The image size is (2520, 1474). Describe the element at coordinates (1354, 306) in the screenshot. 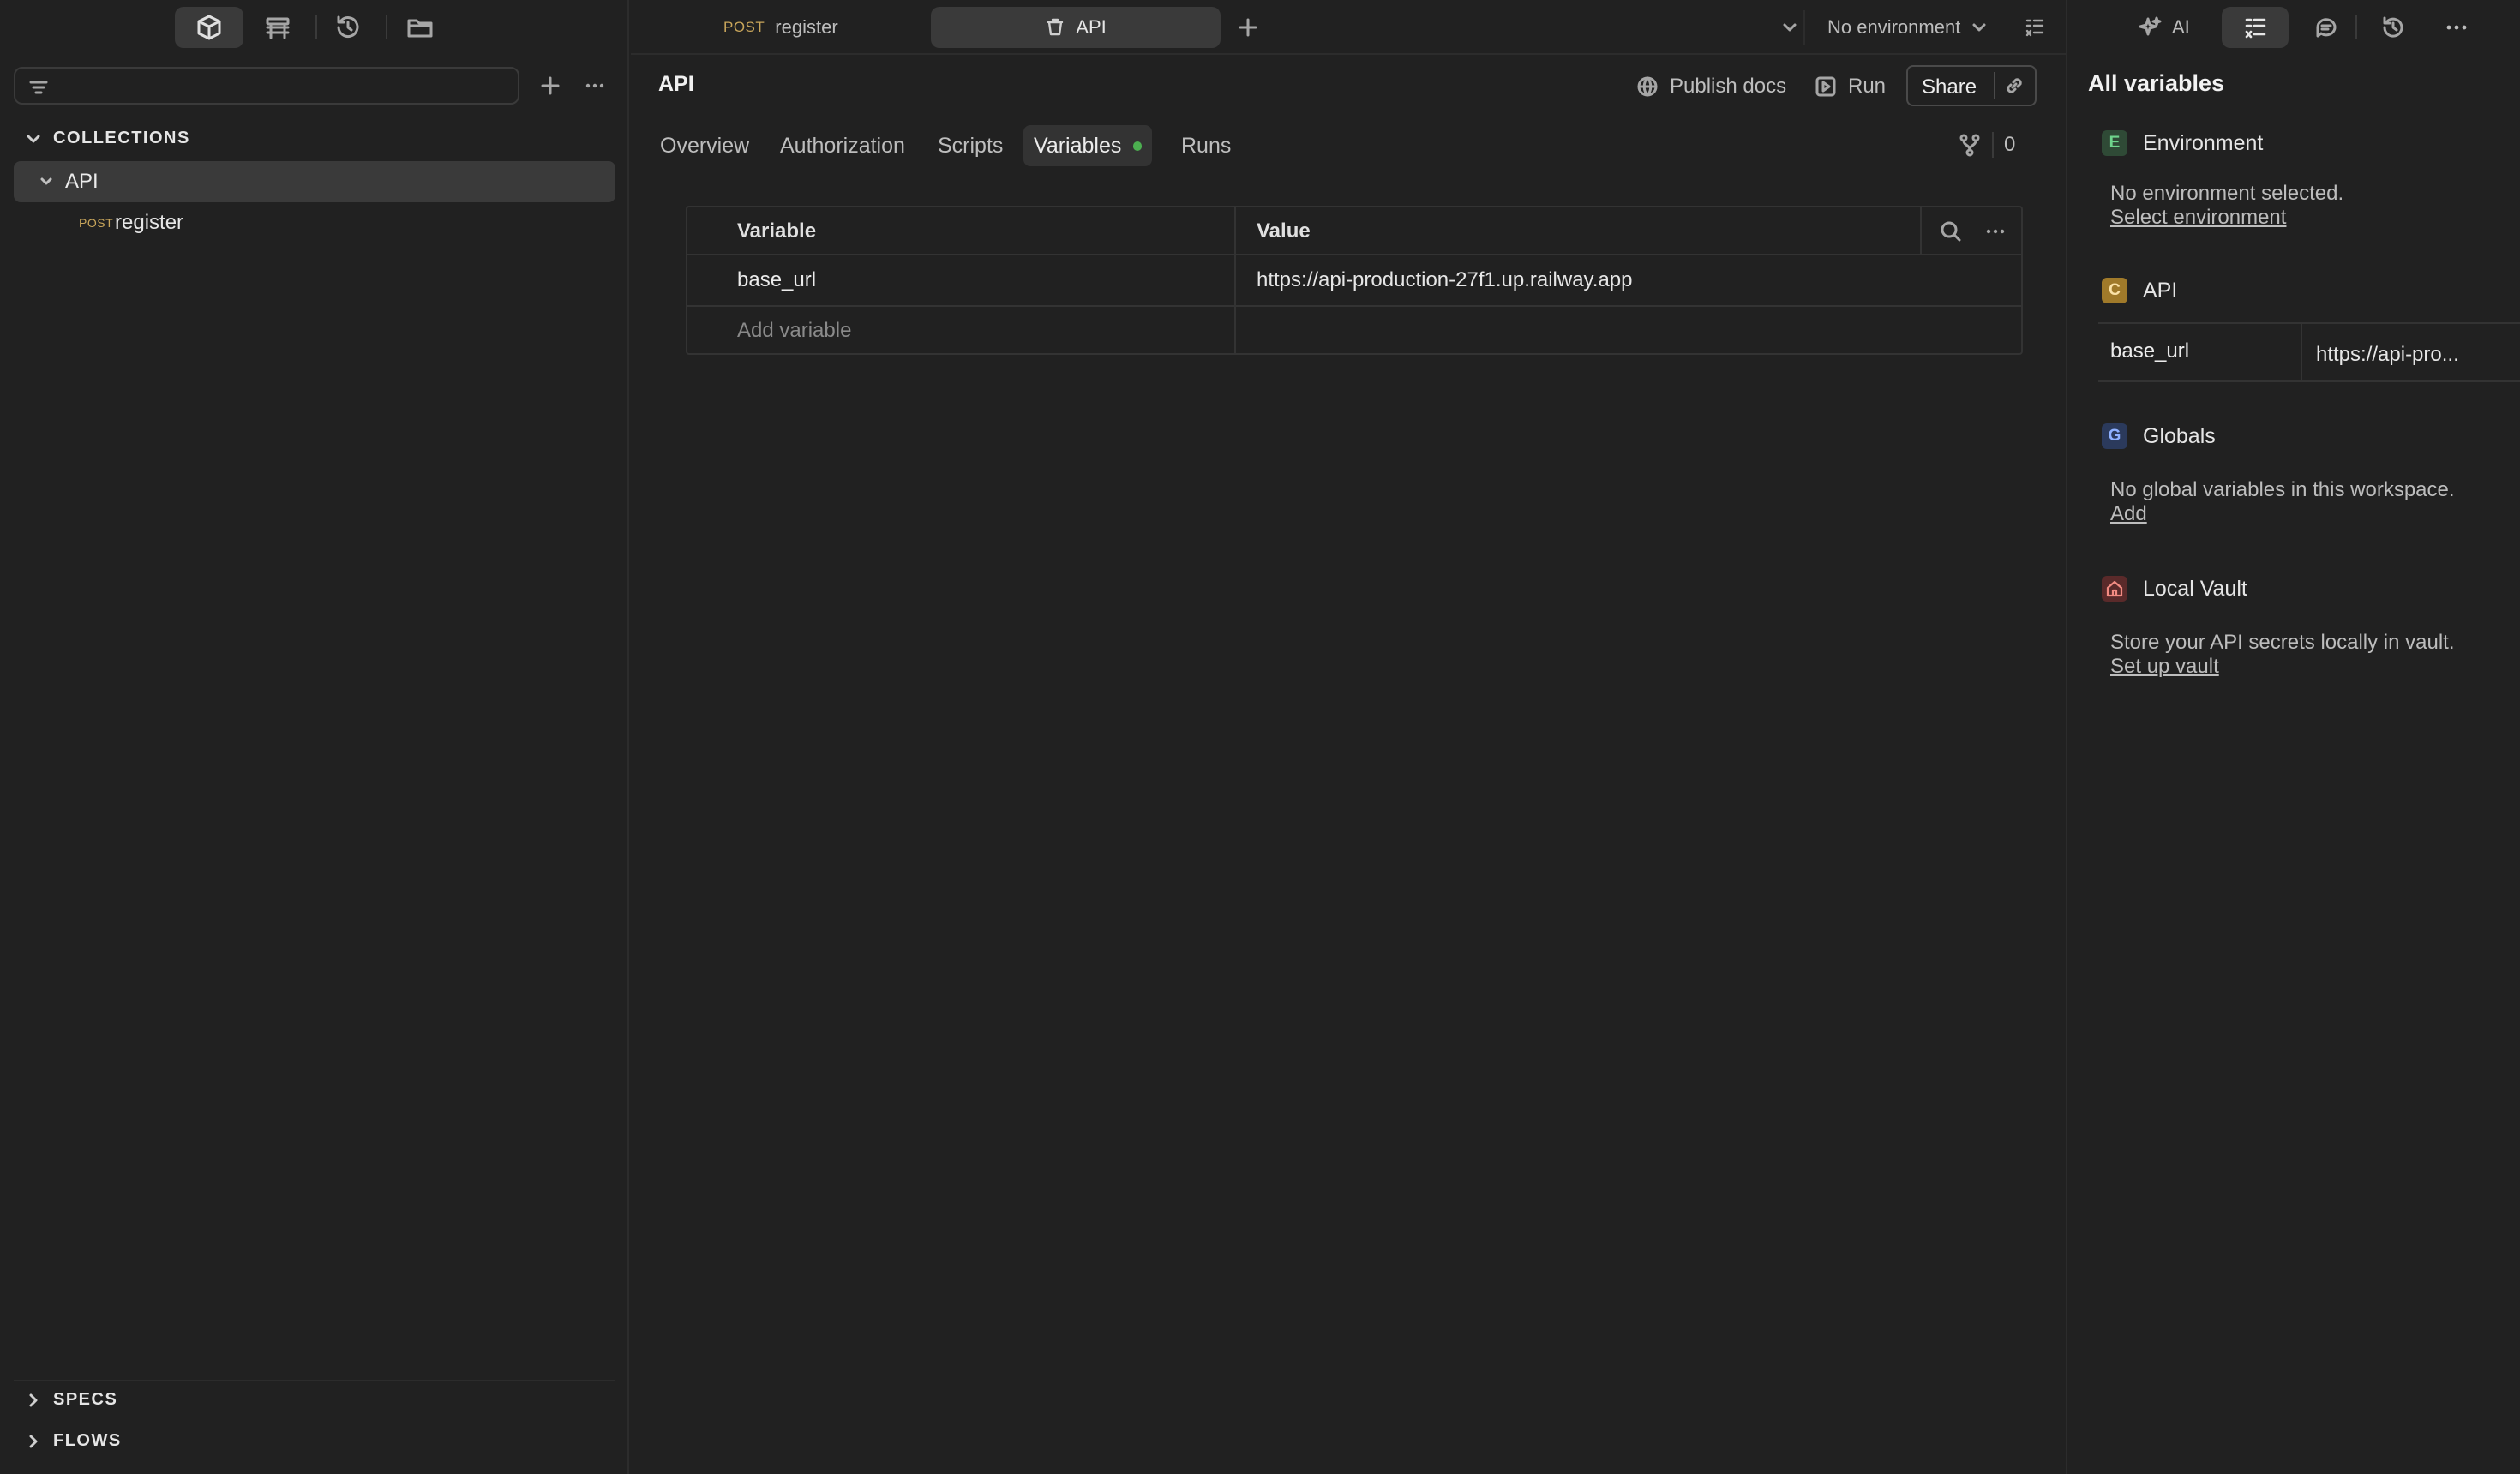

I see `row-divider` at that location.